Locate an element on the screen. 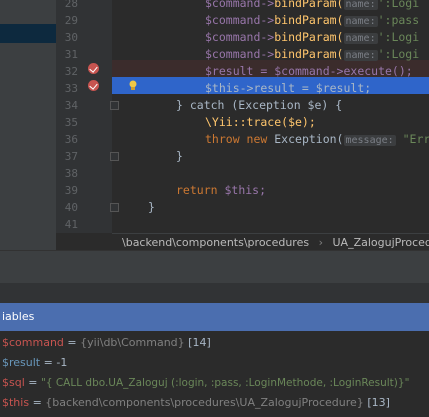  panel-divider is located at coordinates (214, 293).